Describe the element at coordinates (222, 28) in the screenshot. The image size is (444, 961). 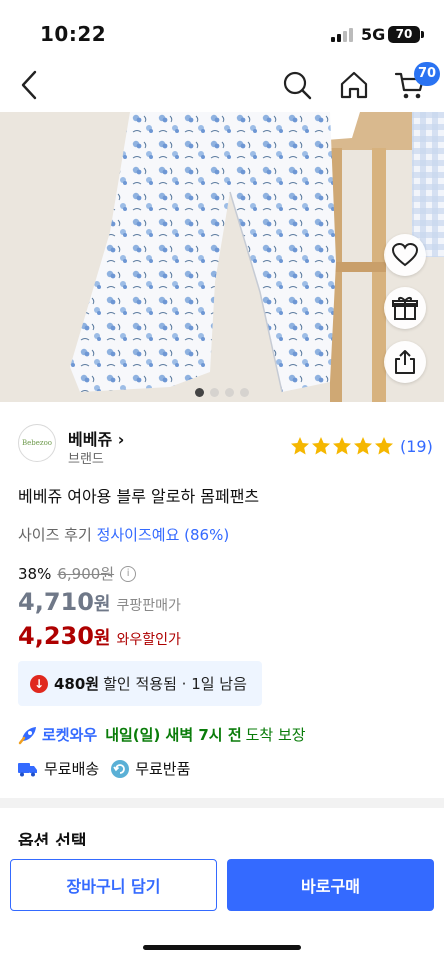
I see `status-bar: 10:22 5G 70` at that location.